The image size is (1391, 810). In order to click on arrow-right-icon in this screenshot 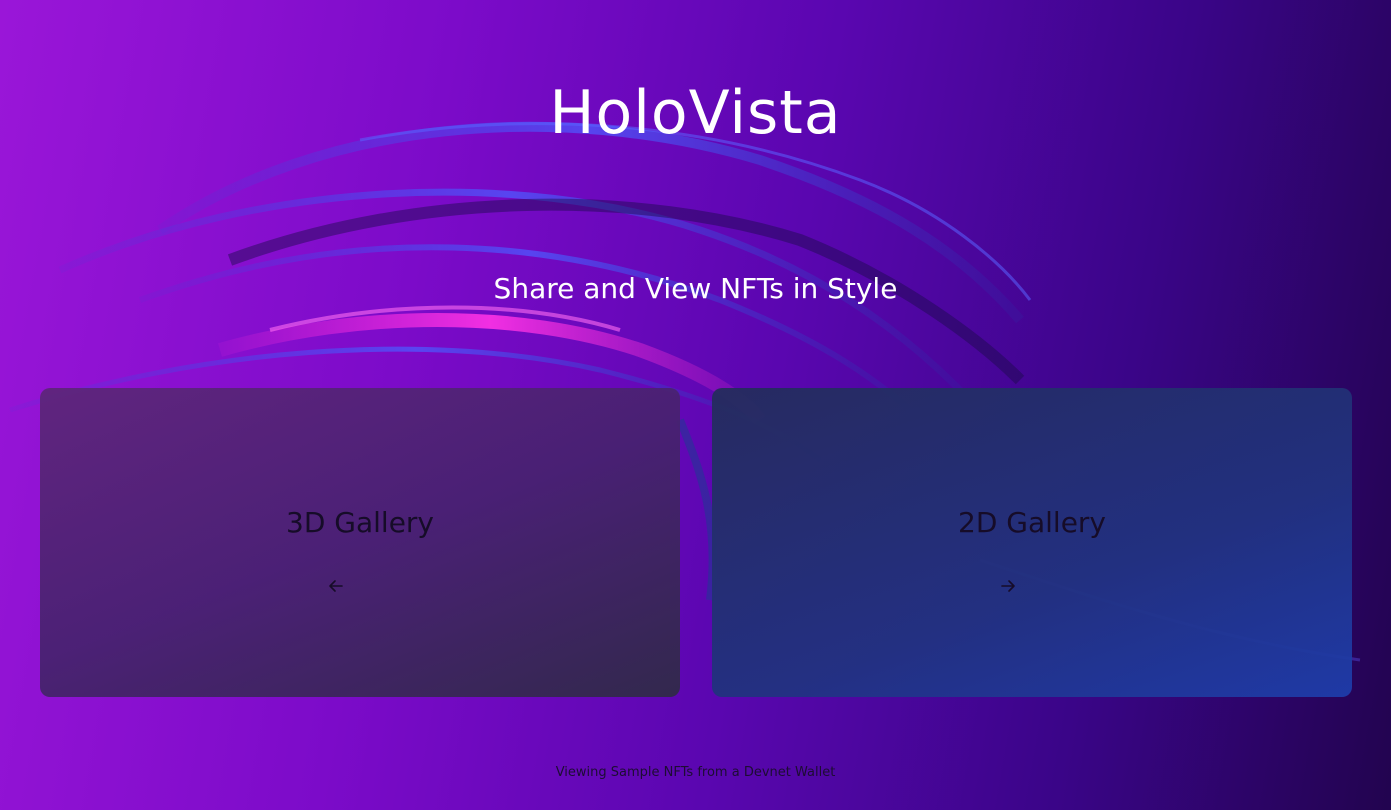, I will do `click(1008, 586)`.